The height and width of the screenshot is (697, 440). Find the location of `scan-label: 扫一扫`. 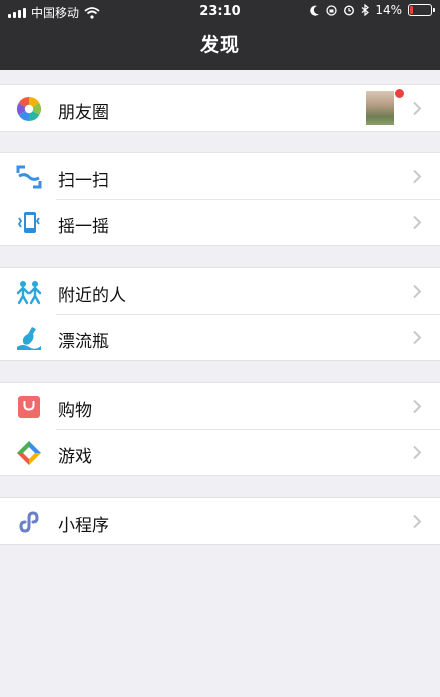

scan-label: 扫一扫 is located at coordinates (83, 181).